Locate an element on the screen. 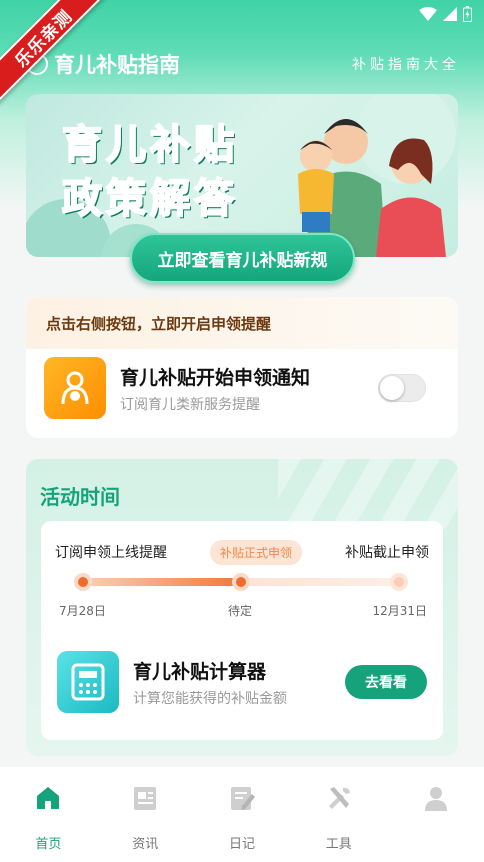 This screenshot has height=862, width=484. tab-tools: 工具 is located at coordinates (338, 814).